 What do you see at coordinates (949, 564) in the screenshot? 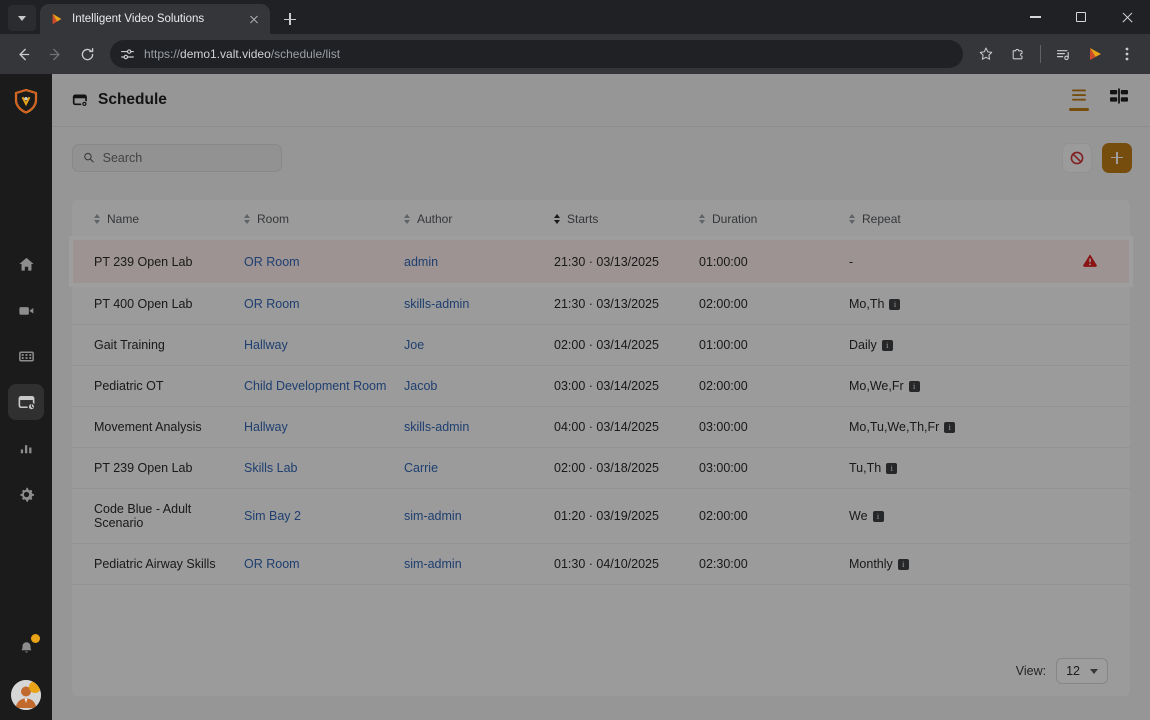
I see `cell-repeat: Monthly i` at bounding box center [949, 564].